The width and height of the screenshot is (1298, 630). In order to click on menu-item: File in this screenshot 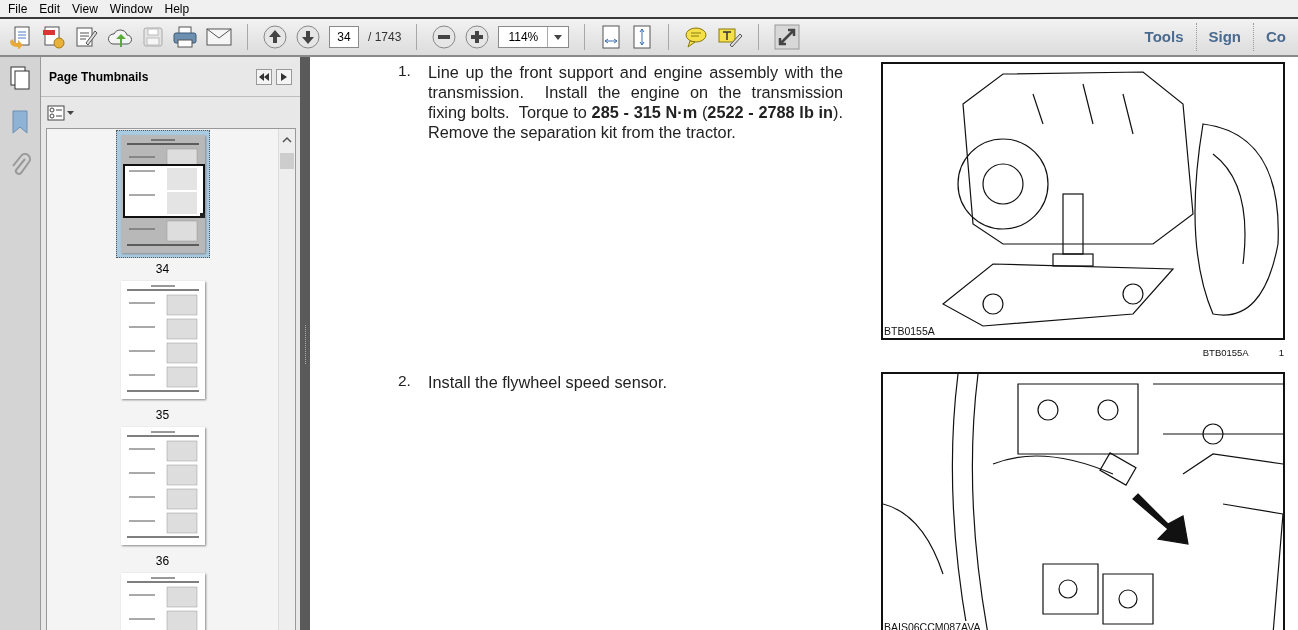, I will do `click(18, 8)`.